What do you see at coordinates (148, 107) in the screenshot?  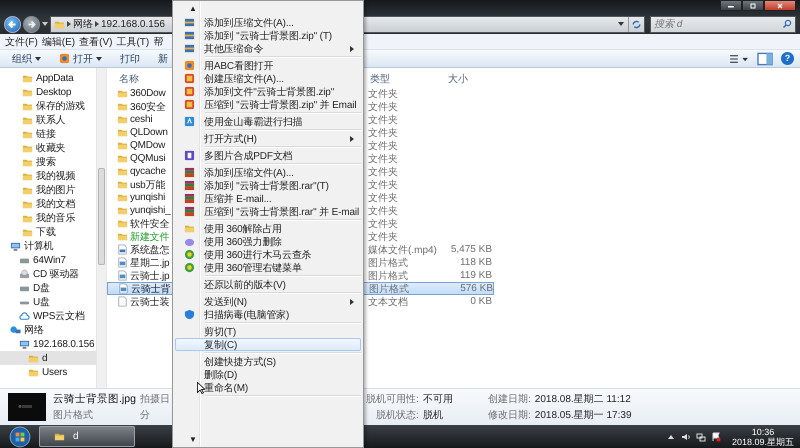 I see `file-name: 360安全` at bounding box center [148, 107].